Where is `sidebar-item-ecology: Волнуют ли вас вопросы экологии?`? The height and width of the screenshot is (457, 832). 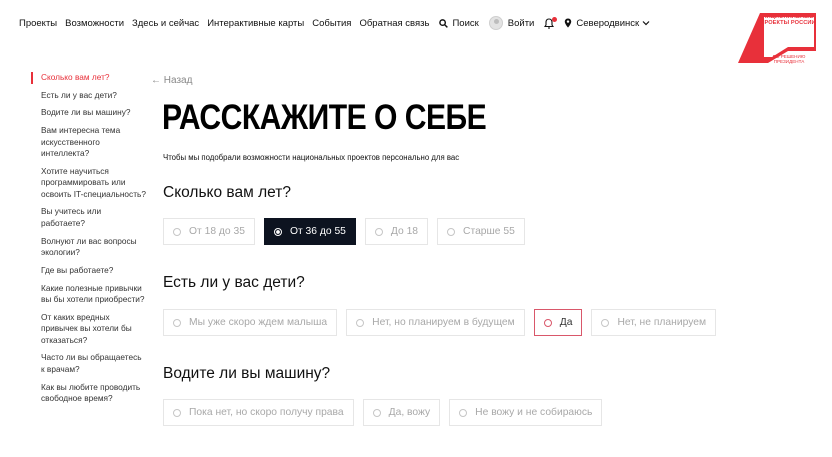
sidebar-item-ecology: Волнуют ли вас вопросы экологии? is located at coordinates (88, 247).